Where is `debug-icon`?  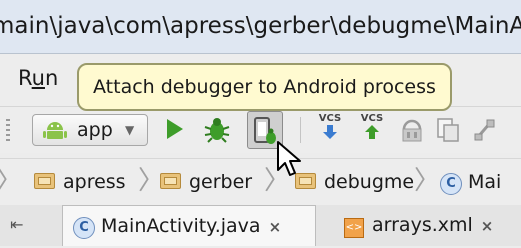 debug-icon is located at coordinates (217, 129).